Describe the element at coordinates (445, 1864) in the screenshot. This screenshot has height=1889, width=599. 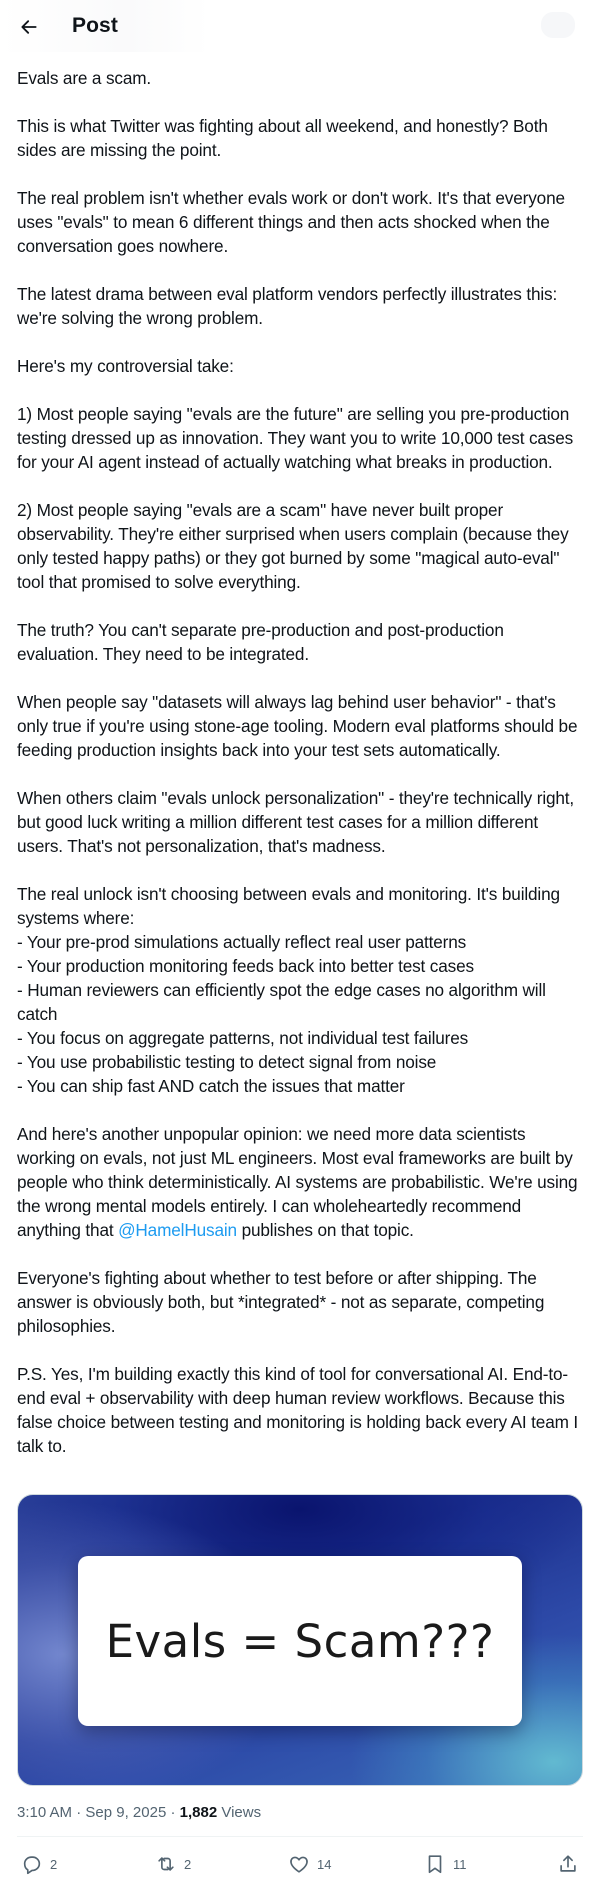
I see `bookmark-button: 11` at that location.